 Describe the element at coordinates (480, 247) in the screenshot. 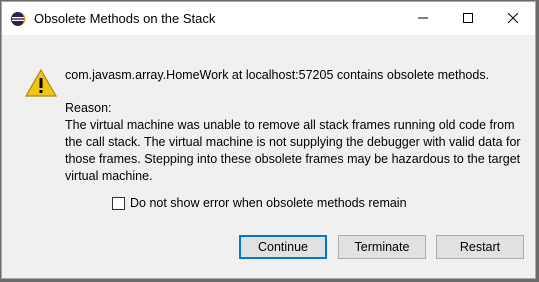

I see `restart-button: Restart` at that location.